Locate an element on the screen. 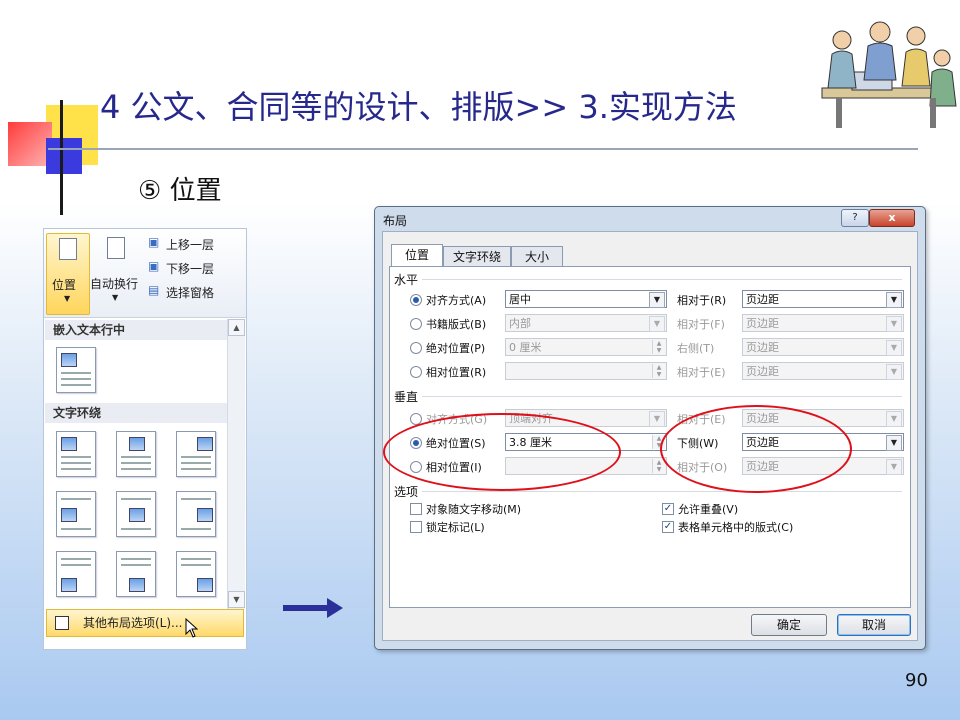 Image resolution: width=960 pixels, height=720 pixels. select-h-relative-to: 页边距 ▼ is located at coordinates (823, 371).